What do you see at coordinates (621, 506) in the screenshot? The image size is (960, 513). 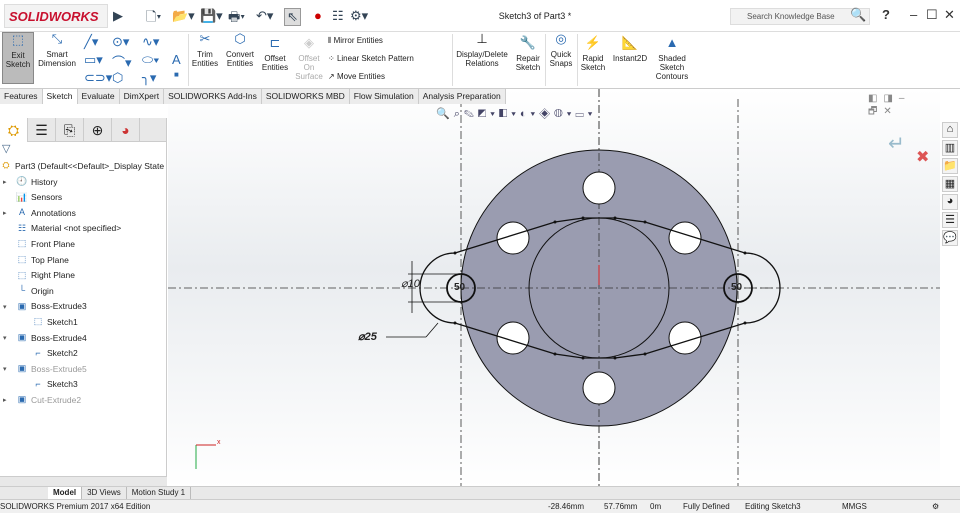 I see `y-coordinate: 57.76mm` at bounding box center [621, 506].